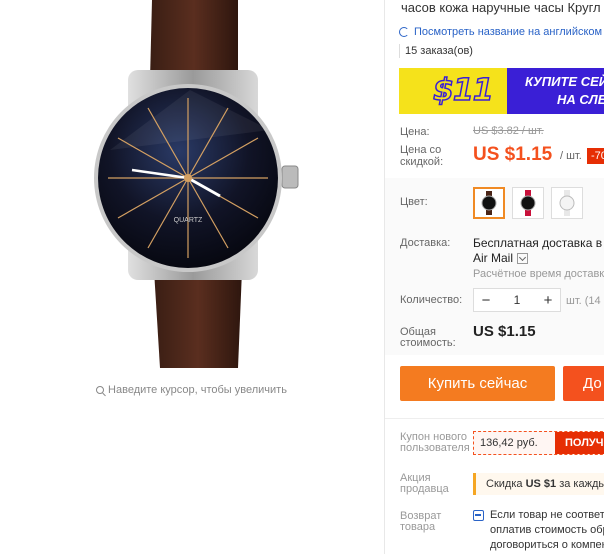 This screenshot has height=554, width=604. What do you see at coordinates (435, 448) in the screenshot?
I see `coupon-label-2: пользователя` at bounding box center [435, 448].